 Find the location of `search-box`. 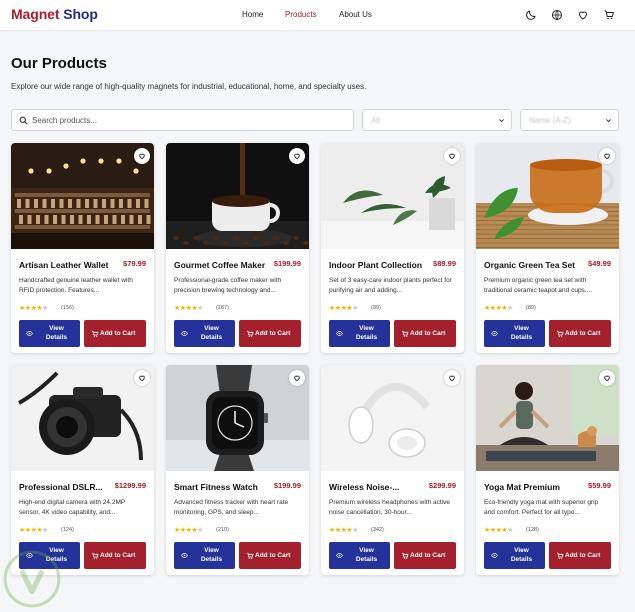

search-box is located at coordinates (182, 120).